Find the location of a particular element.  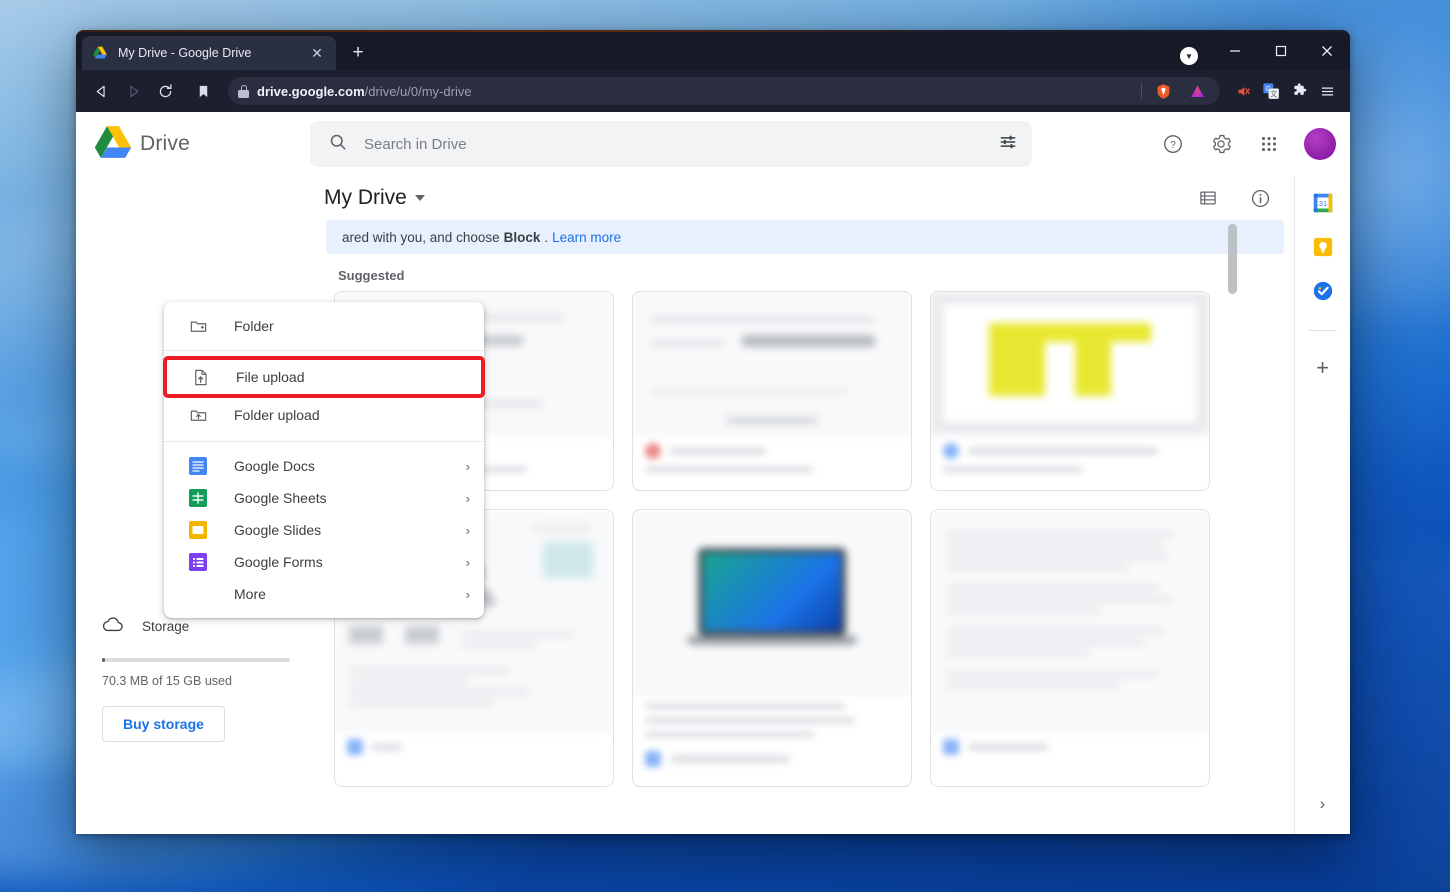

storage-progress-fill is located at coordinates (103, 660).